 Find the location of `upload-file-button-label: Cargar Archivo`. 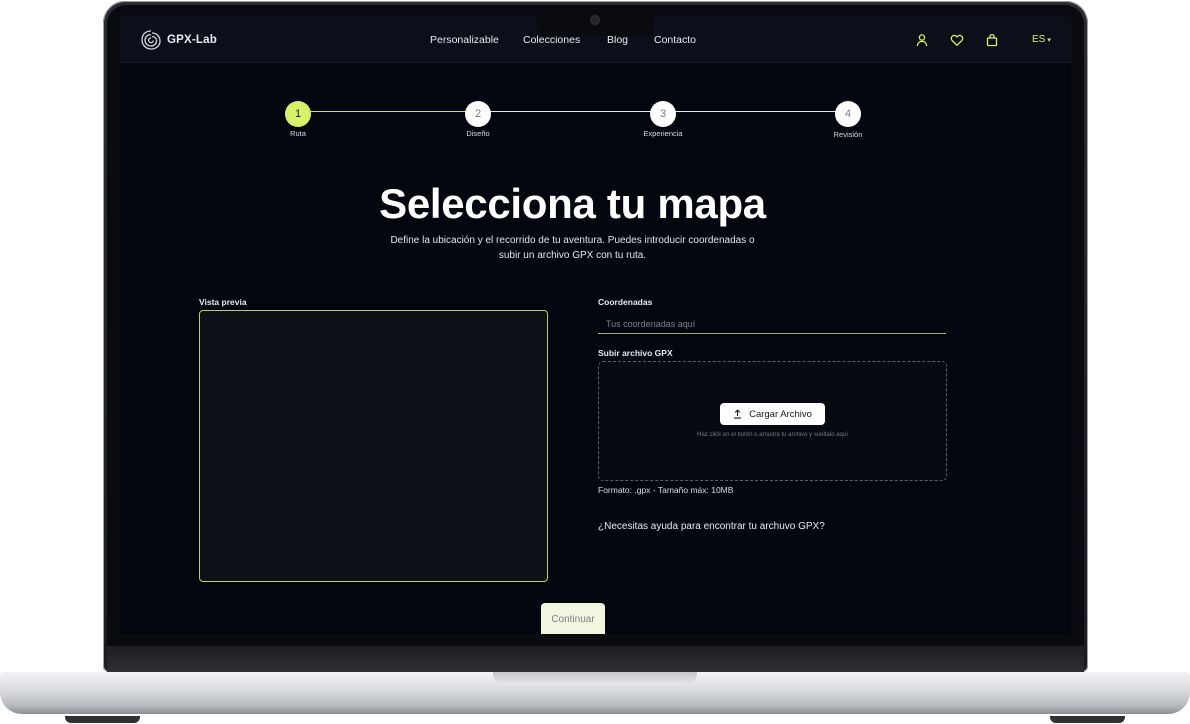

upload-file-button-label: Cargar Archivo is located at coordinates (780, 414).